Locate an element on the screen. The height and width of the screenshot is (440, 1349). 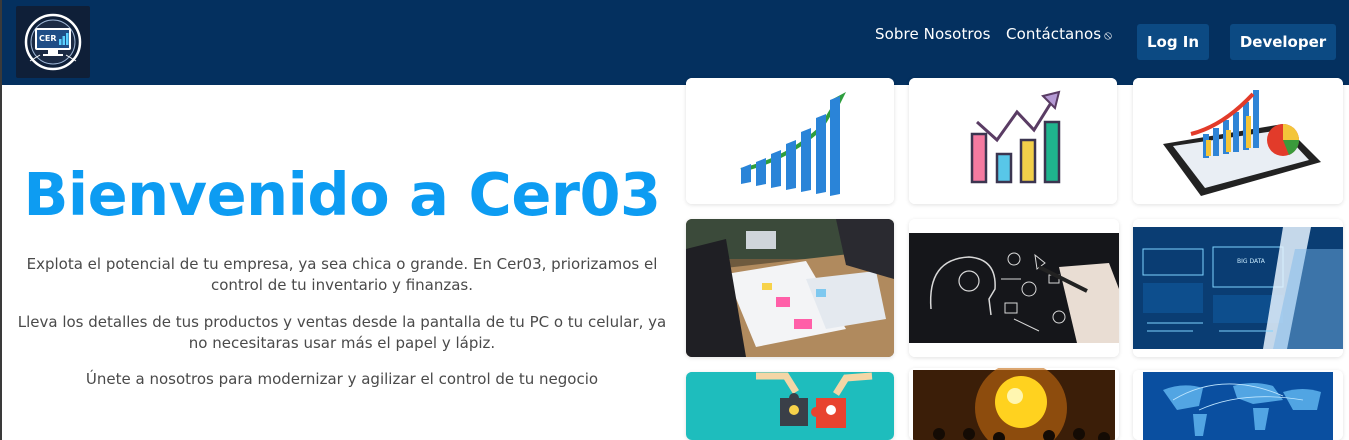
svg-text: BIG DATA is located at coordinates (1251, 261).